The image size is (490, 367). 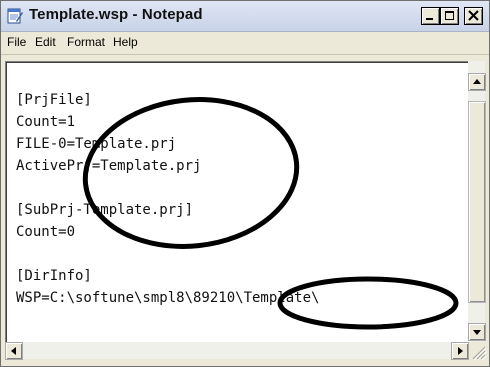 What do you see at coordinates (237, 351) in the screenshot?
I see `horizontal-scrollbar` at bounding box center [237, 351].